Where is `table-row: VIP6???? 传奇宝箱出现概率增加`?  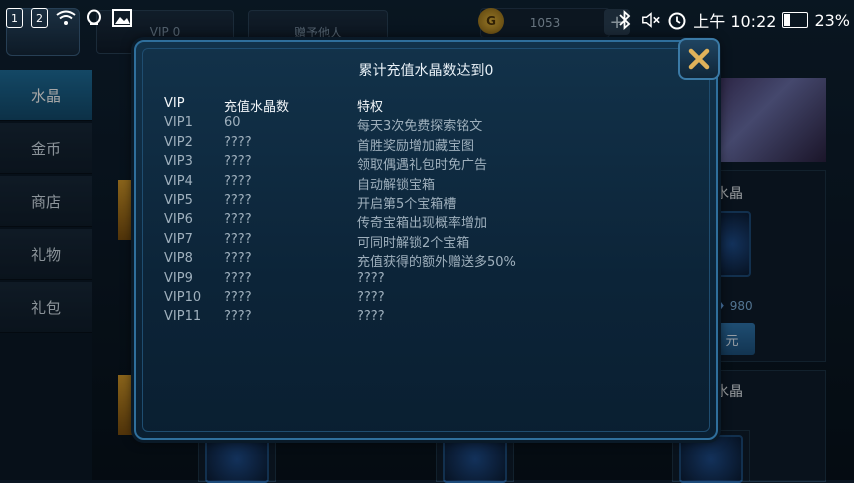
table-row: VIP6???? 传奇宝箱出现概率增加 is located at coordinates (326, 222).